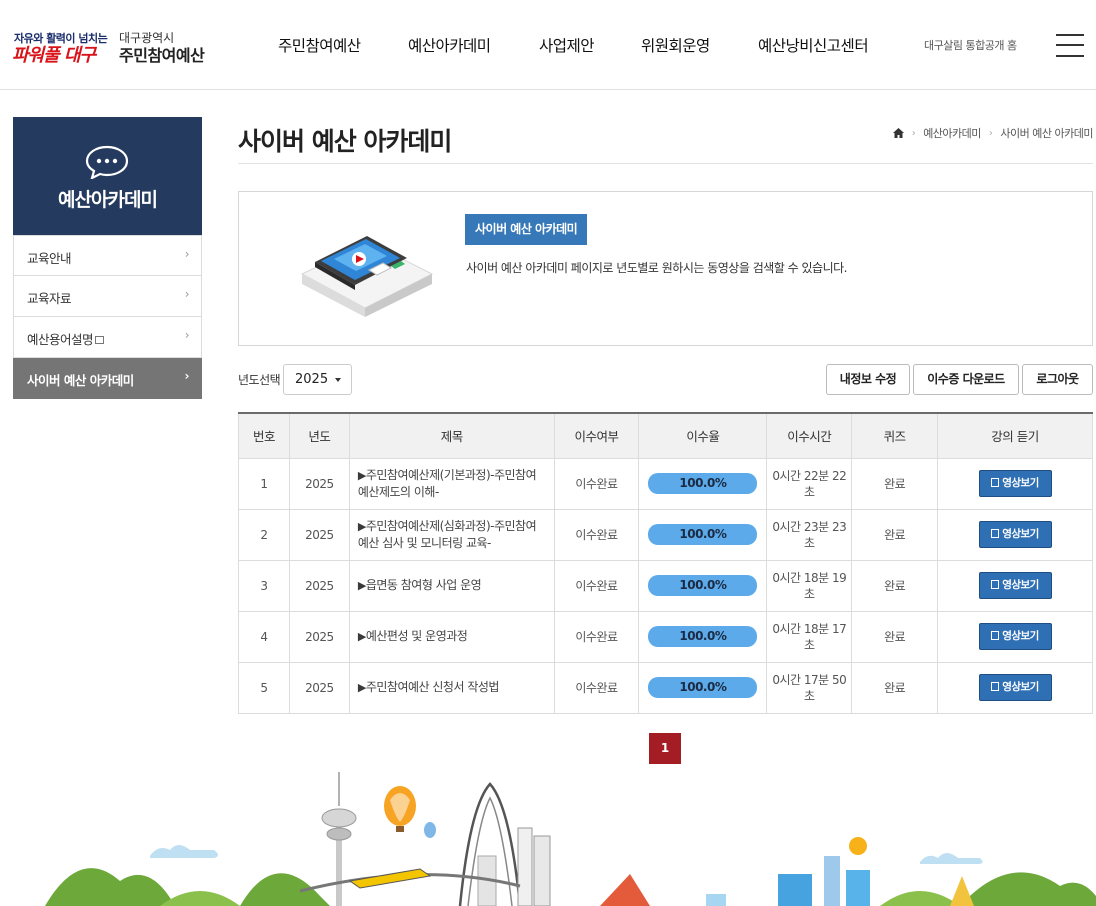  I want to click on util-link-open-finance: 대구살림 통합공개 홈, so click(970, 45).